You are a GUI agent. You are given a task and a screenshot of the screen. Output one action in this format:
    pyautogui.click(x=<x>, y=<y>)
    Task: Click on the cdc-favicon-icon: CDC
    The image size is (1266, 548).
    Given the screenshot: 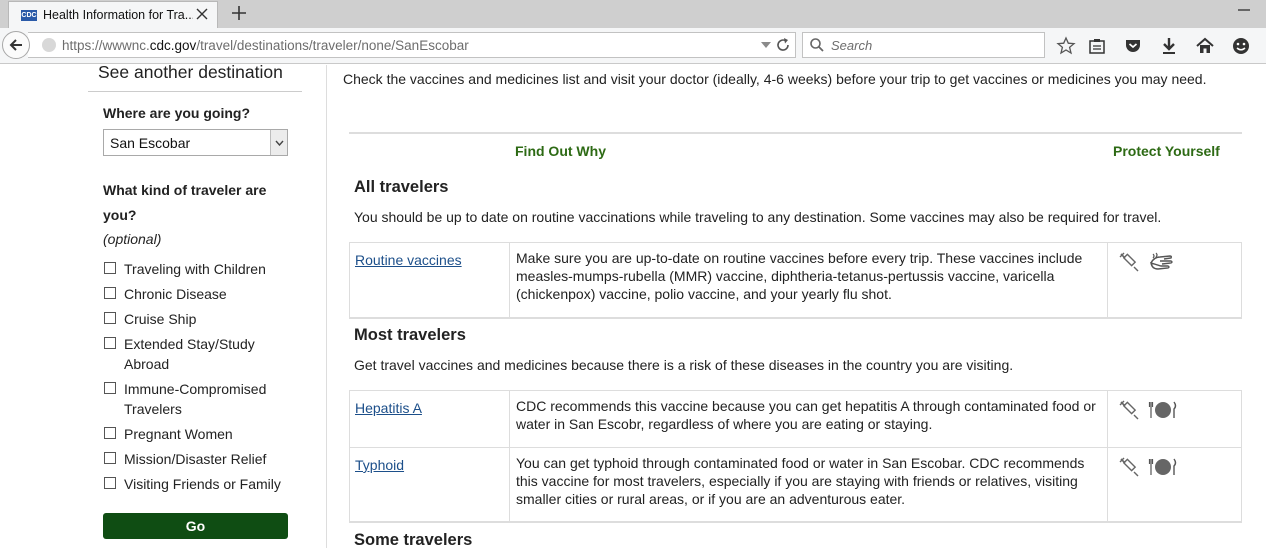 What is the action you would take?
    pyautogui.click(x=29, y=15)
    